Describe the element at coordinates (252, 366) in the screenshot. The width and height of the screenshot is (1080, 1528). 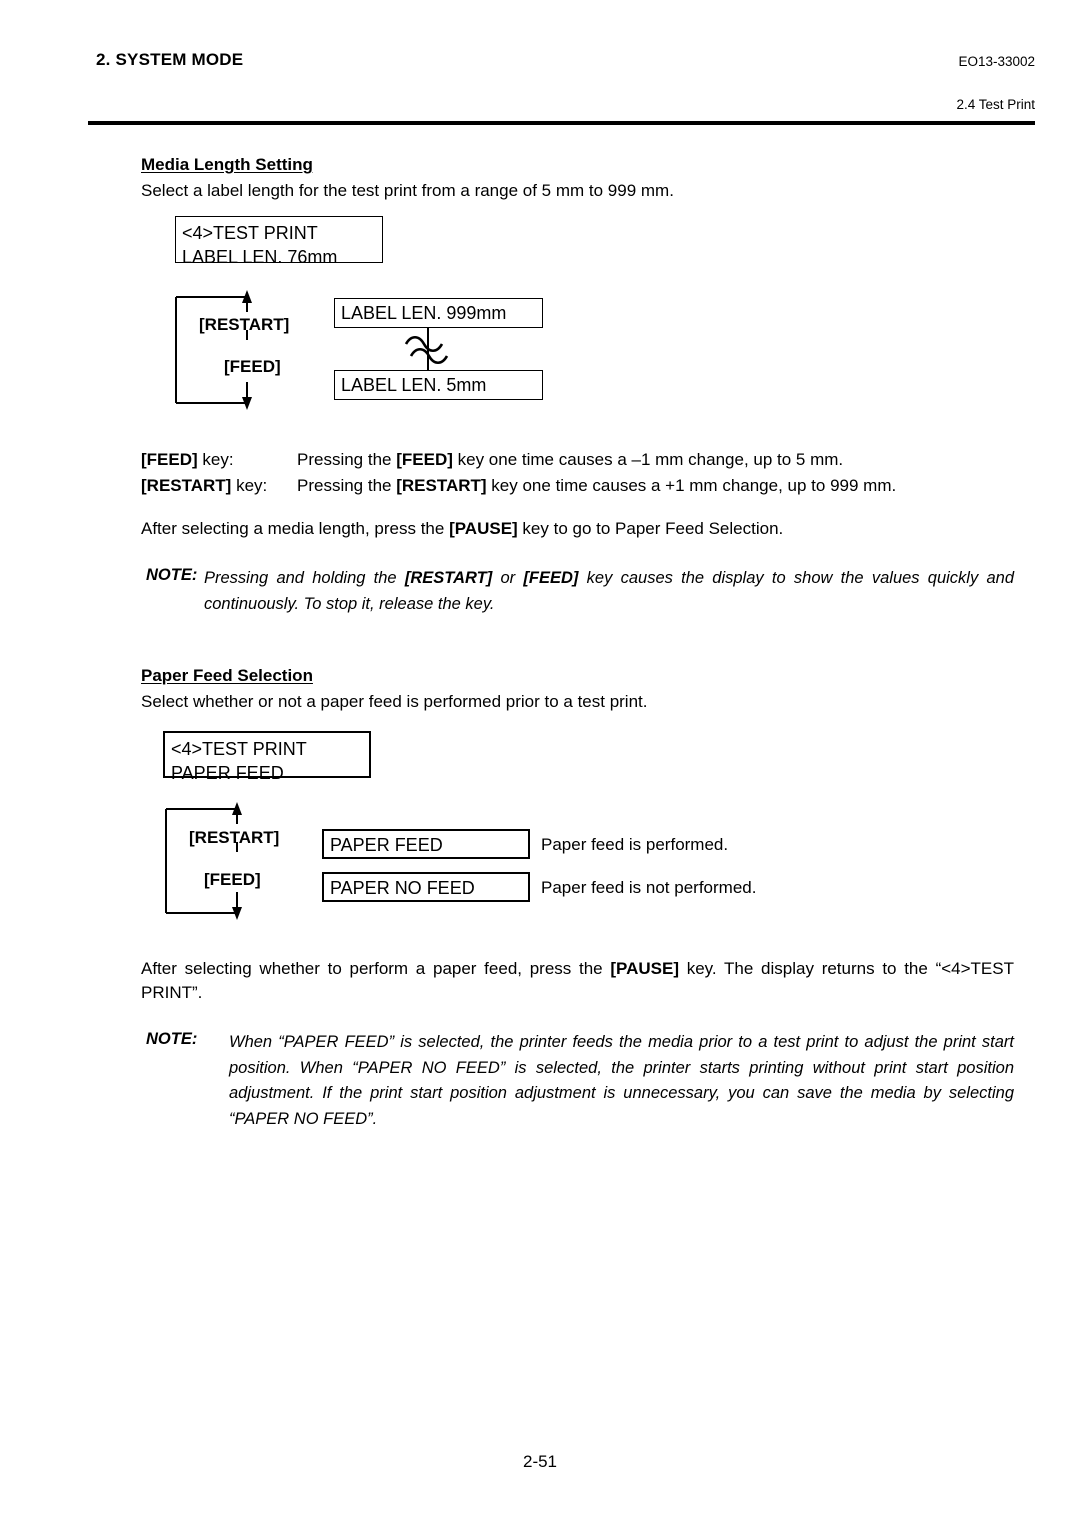
I see `key-label-feed-media-length: [FEED]` at that location.